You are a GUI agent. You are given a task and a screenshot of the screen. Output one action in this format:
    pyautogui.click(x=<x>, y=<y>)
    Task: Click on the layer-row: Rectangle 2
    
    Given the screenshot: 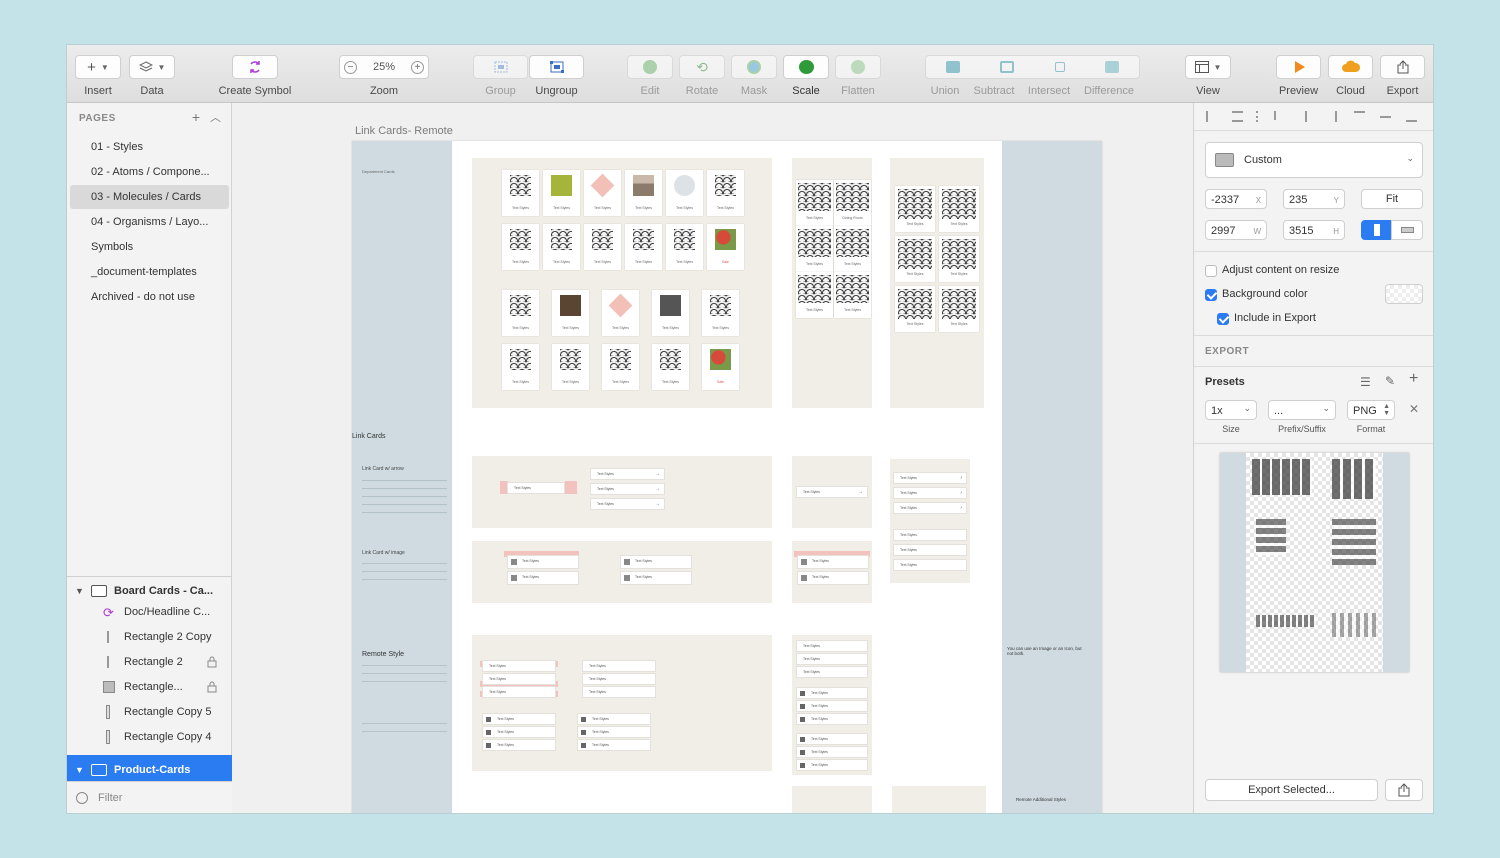 What is the action you would take?
    pyautogui.click(x=149, y=662)
    